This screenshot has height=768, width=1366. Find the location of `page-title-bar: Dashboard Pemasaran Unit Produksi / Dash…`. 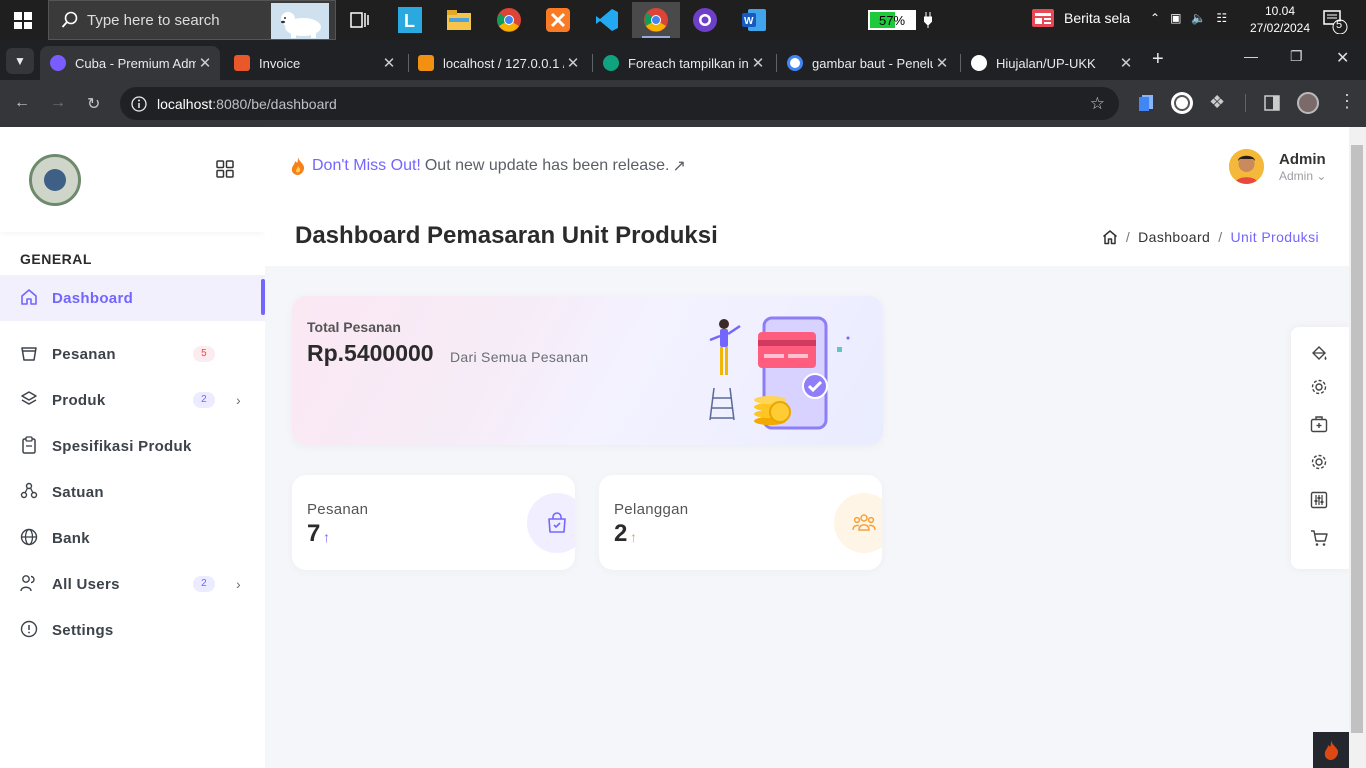

page-title-bar: Dashboard Pemasaran Unit Produksi / Dash… is located at coordinates (807, 236).